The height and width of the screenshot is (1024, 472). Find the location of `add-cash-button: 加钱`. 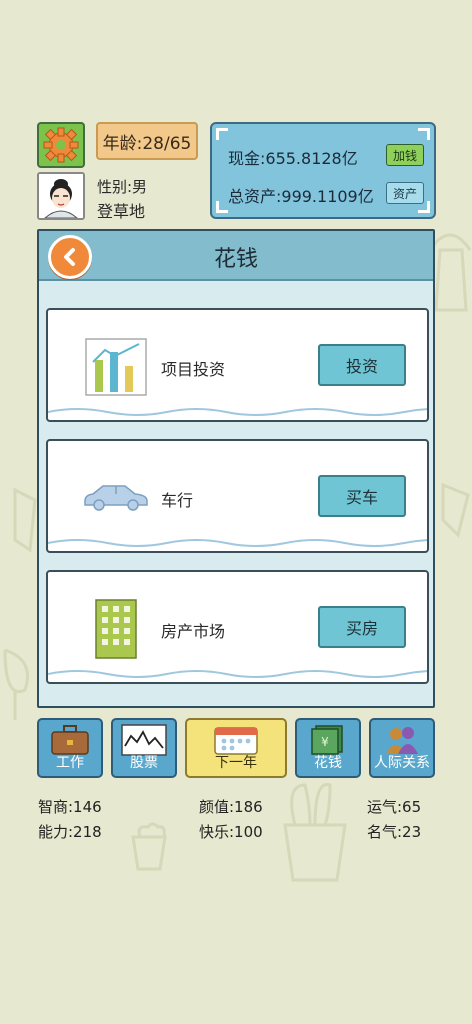

add-cash-button: 加钱 is located at coordinates (404, 155).